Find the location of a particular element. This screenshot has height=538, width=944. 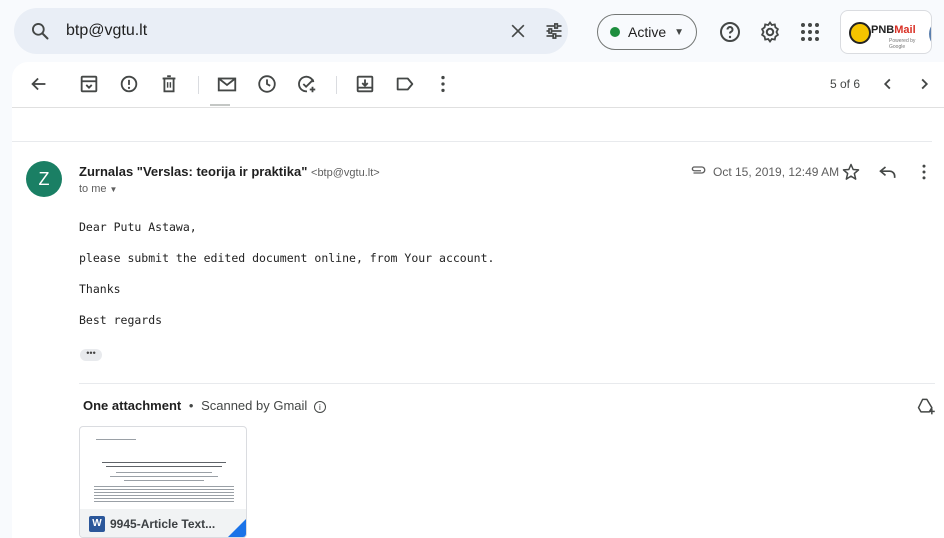

label-icon is located at coordinates (405, 84).